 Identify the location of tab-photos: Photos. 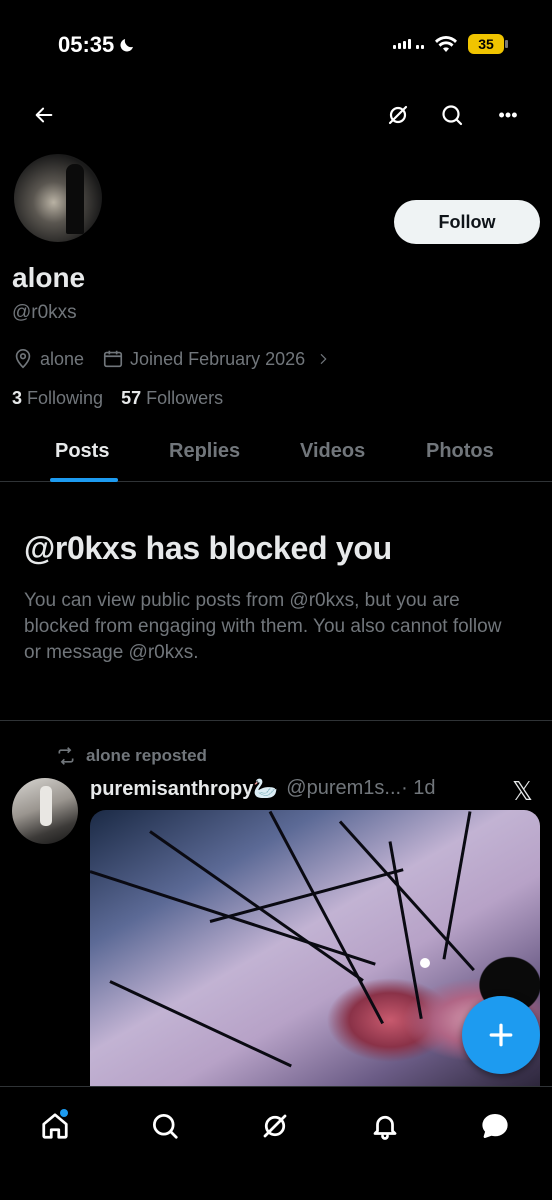
(460, 451).